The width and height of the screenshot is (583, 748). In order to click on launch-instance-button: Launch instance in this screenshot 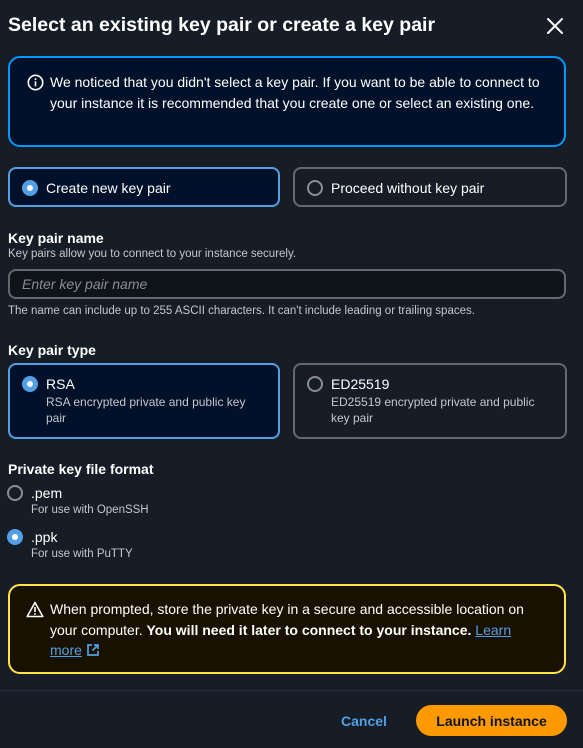, I will do `click(491, 720)`.